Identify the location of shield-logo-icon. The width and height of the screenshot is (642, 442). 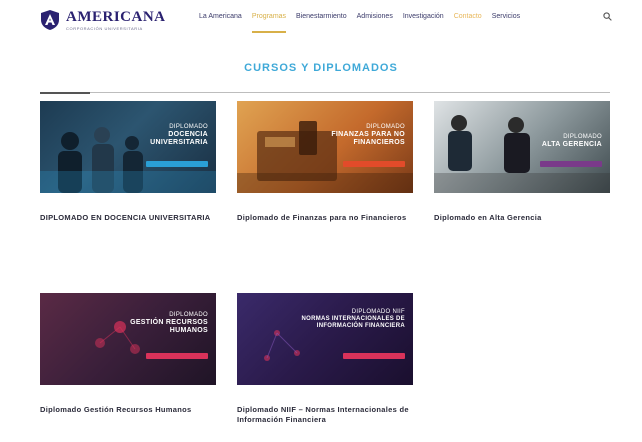
(50, 20).